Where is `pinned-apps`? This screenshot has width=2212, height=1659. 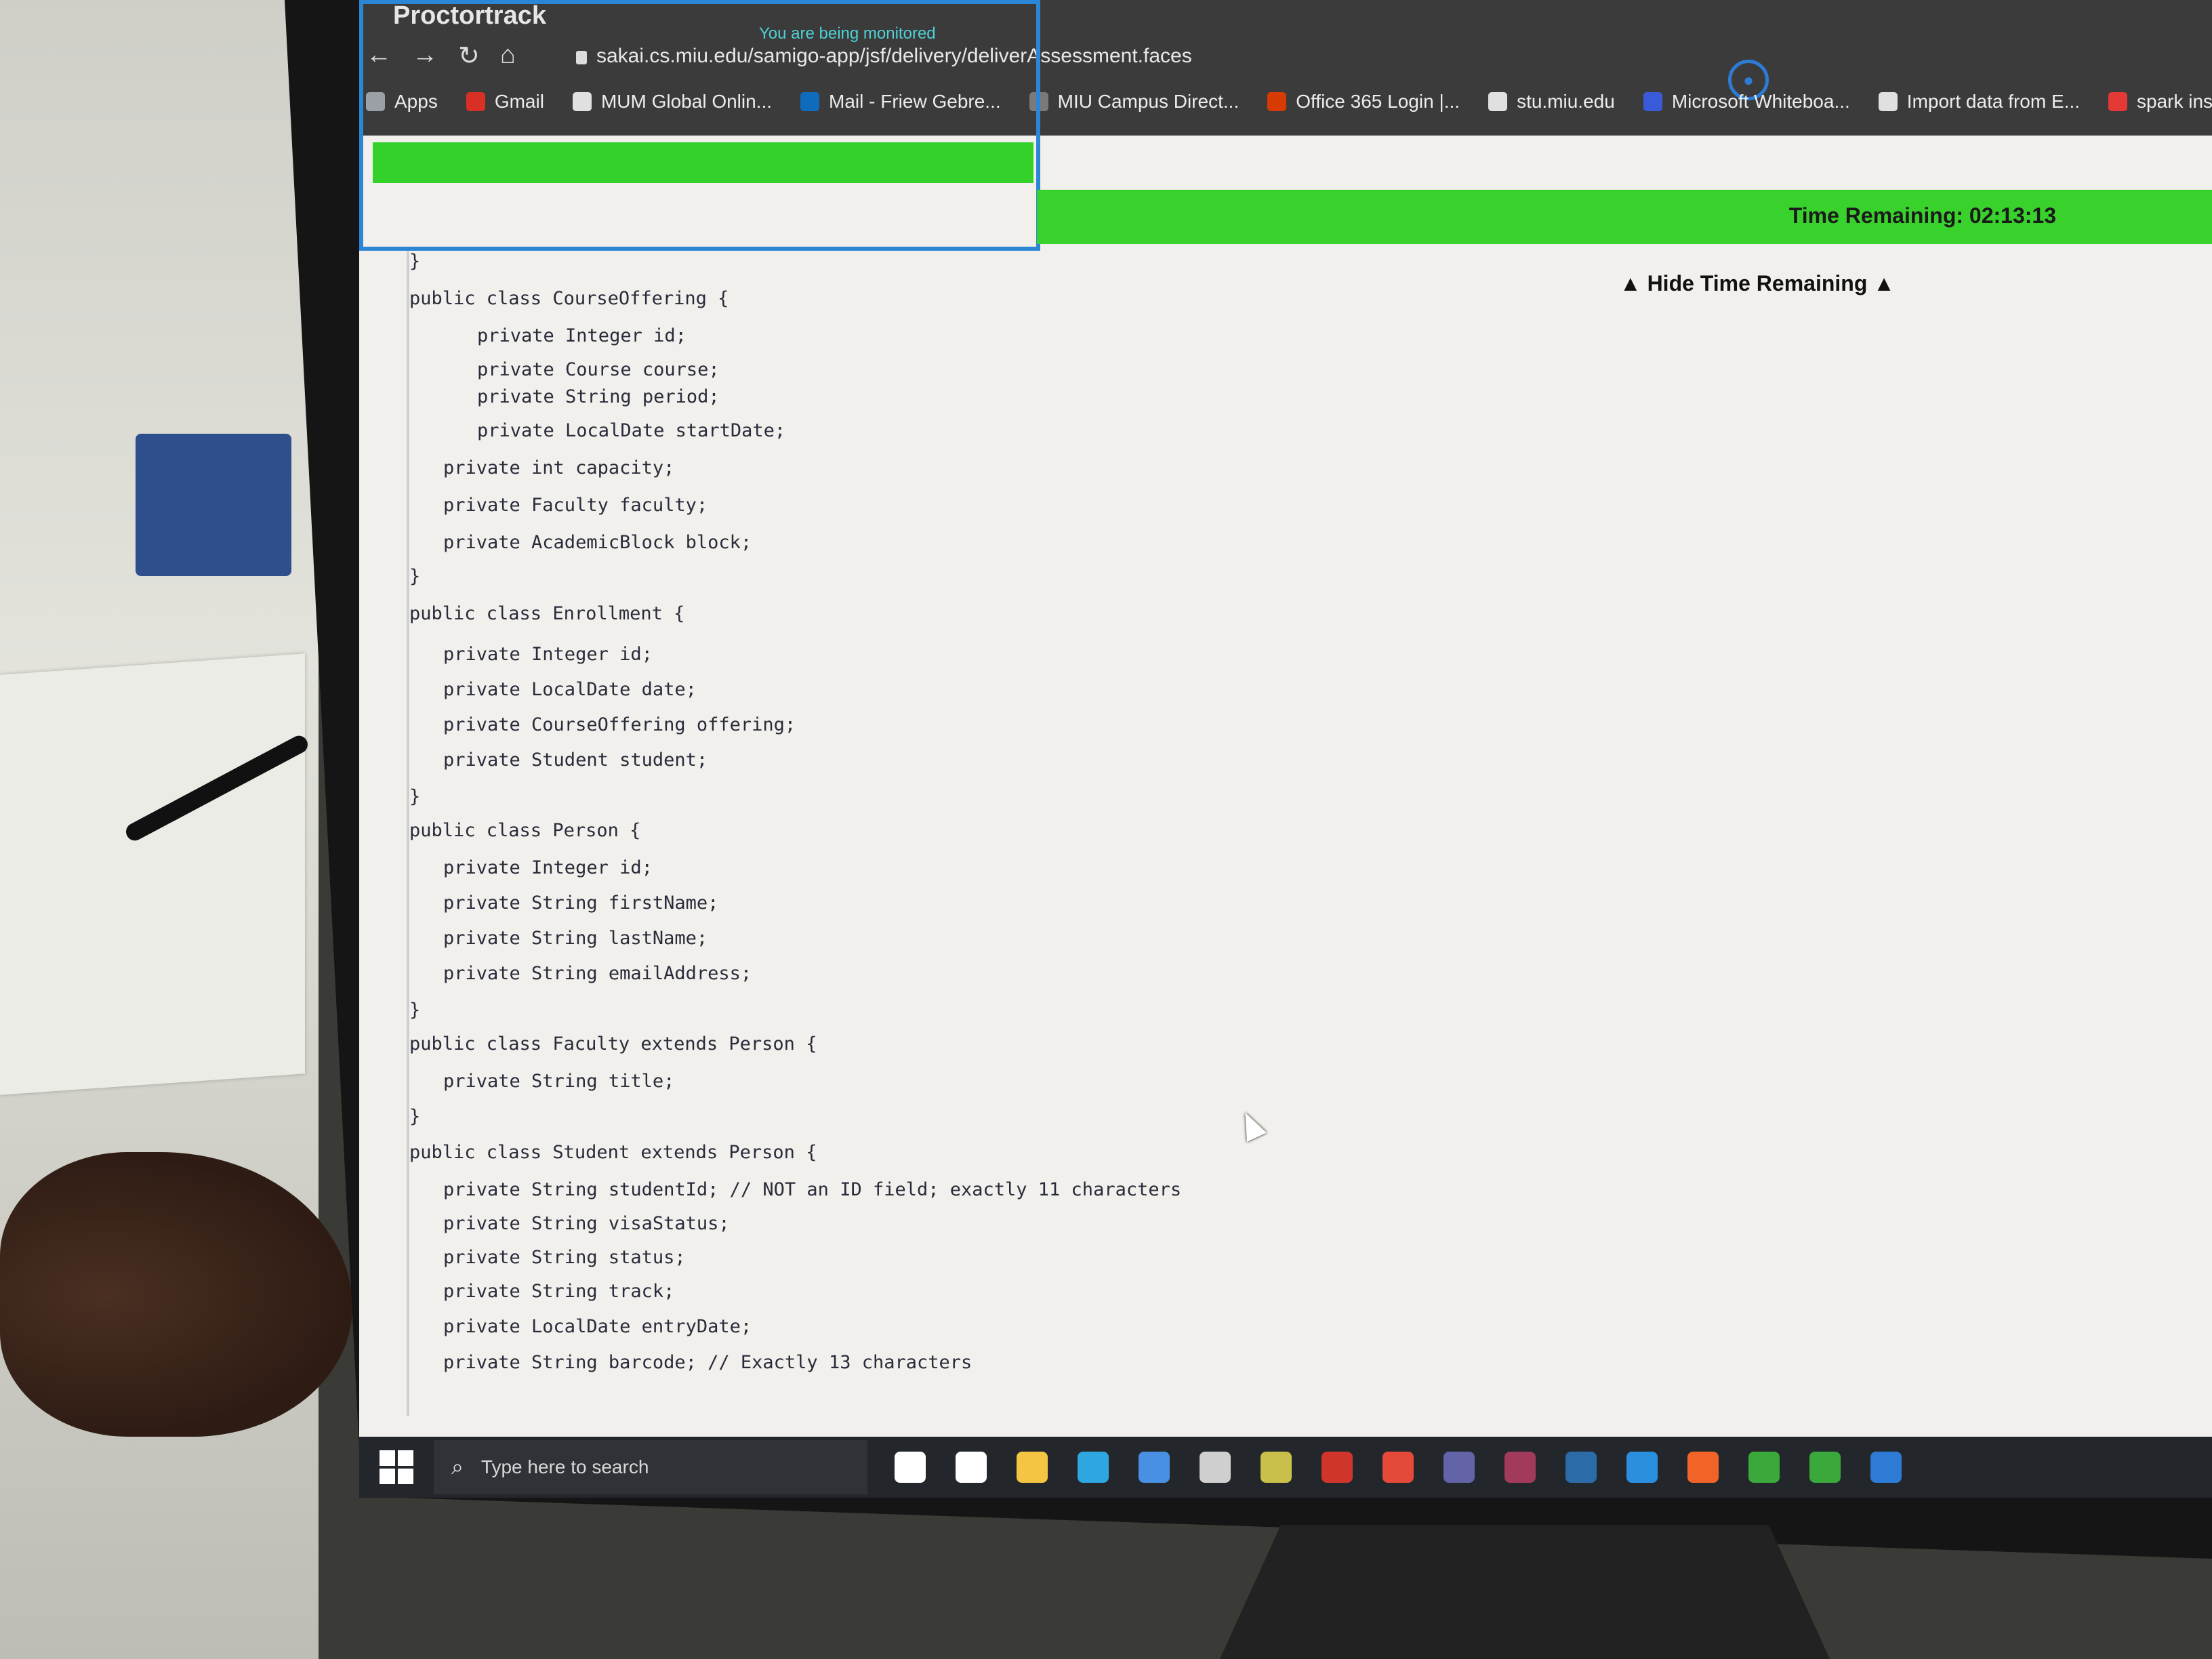
pinned-apps is located at coordinates (1398, 1468).